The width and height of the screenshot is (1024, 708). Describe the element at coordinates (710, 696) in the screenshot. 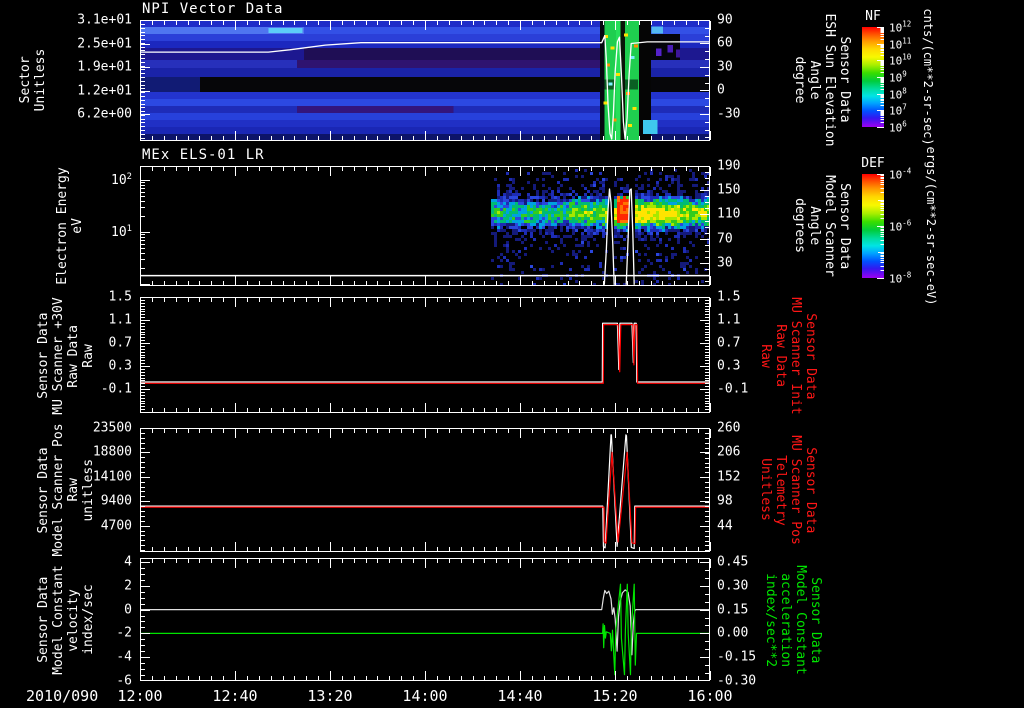

I see `x-tick-label: 16:00` at that location.